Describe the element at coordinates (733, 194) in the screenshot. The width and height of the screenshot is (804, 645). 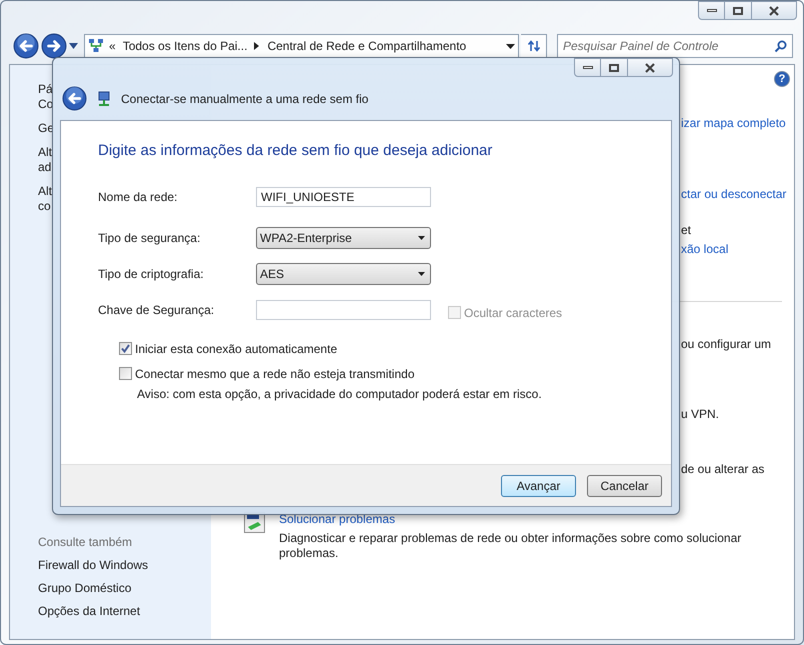
I see `link: ctar ou desconectar` at that location.